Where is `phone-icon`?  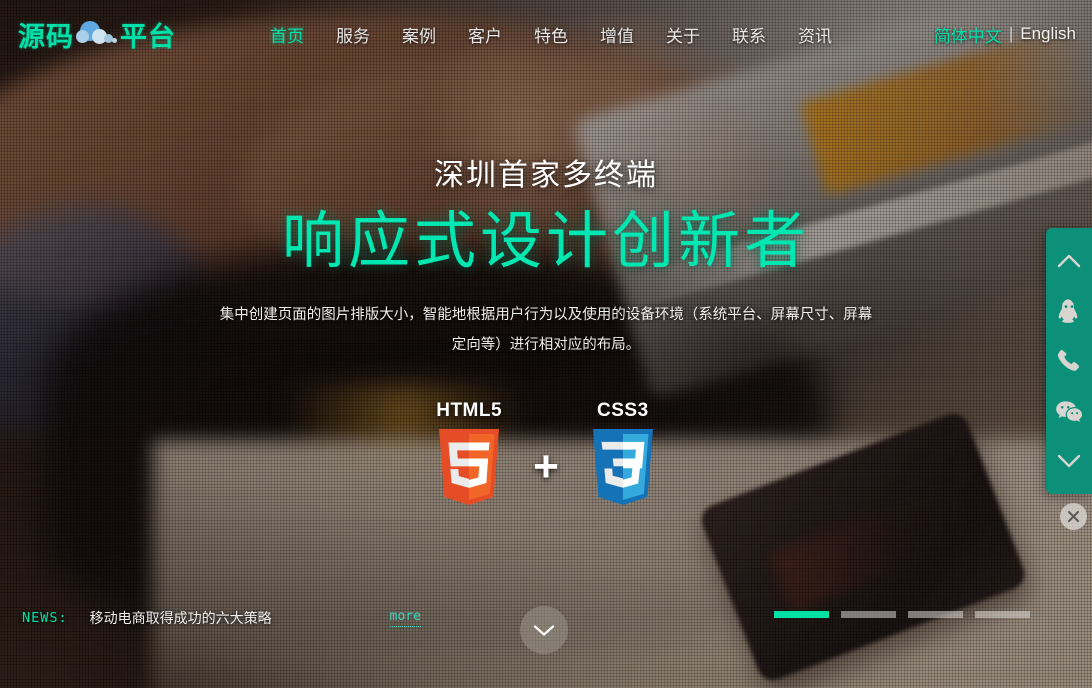
phone-icon is located at coordinates (1069, 361).